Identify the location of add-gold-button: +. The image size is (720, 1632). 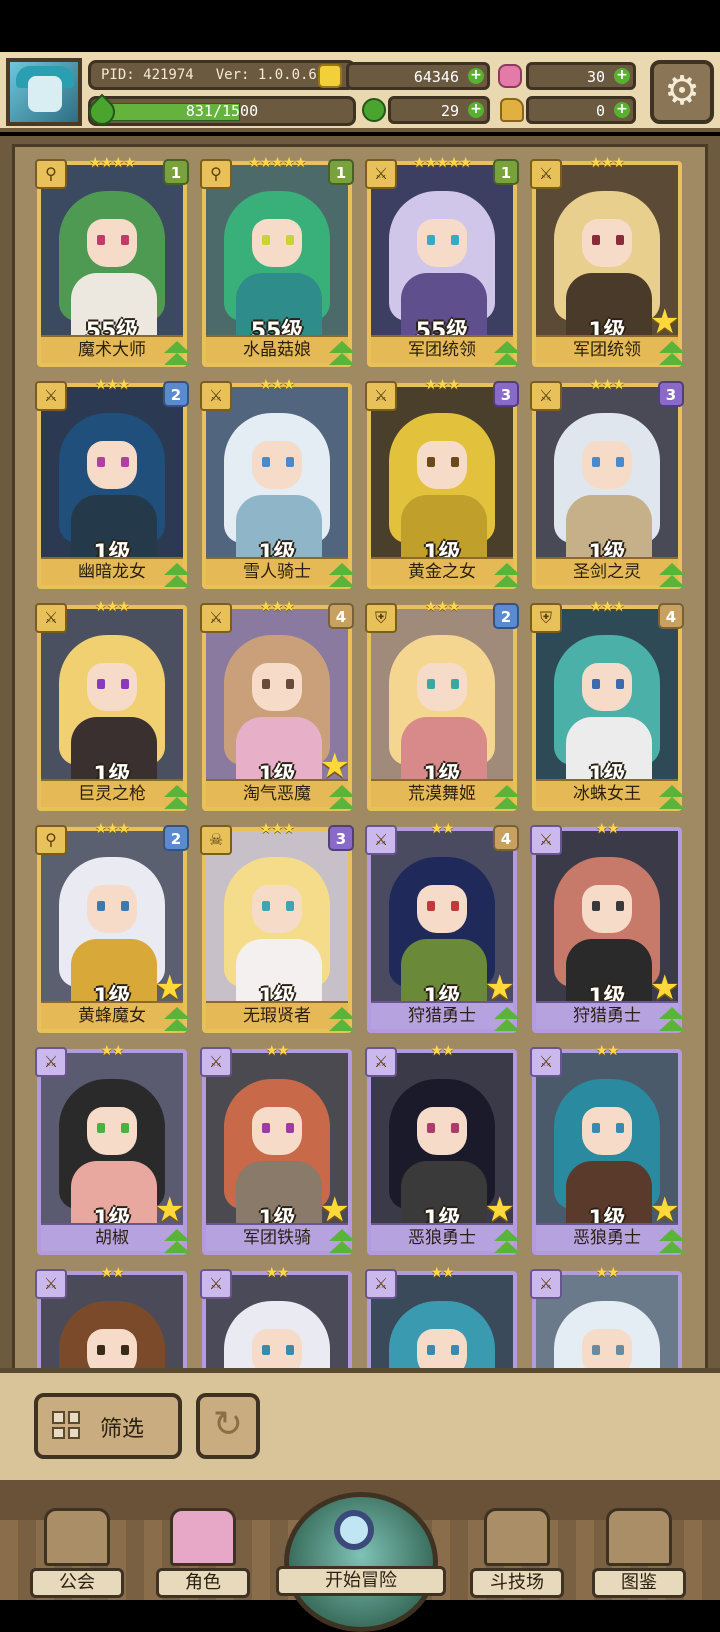
(476, 76).